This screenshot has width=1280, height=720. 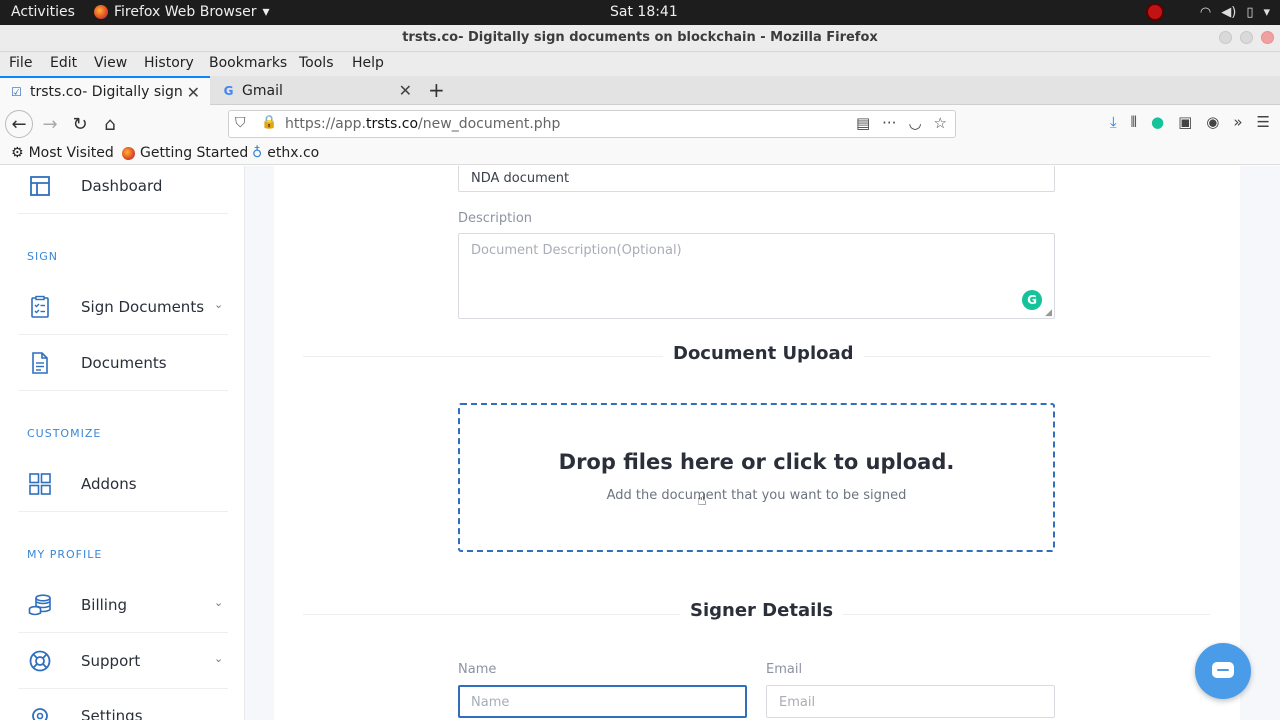 I want to click on pocket-icon: ◡, so click(x=914, y=123).